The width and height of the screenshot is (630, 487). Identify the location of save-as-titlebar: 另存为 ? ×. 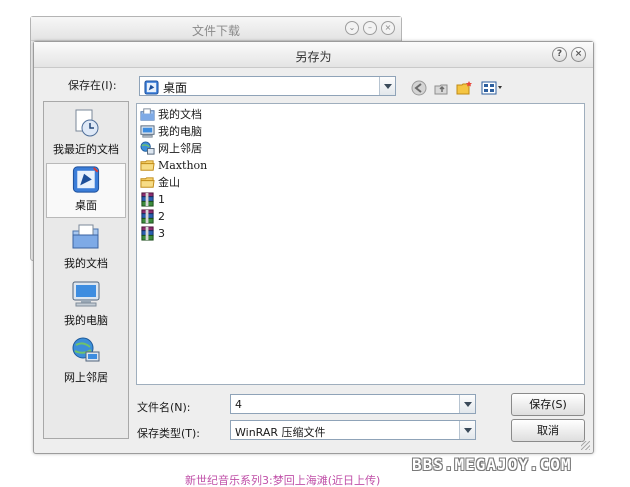
(313, 55).